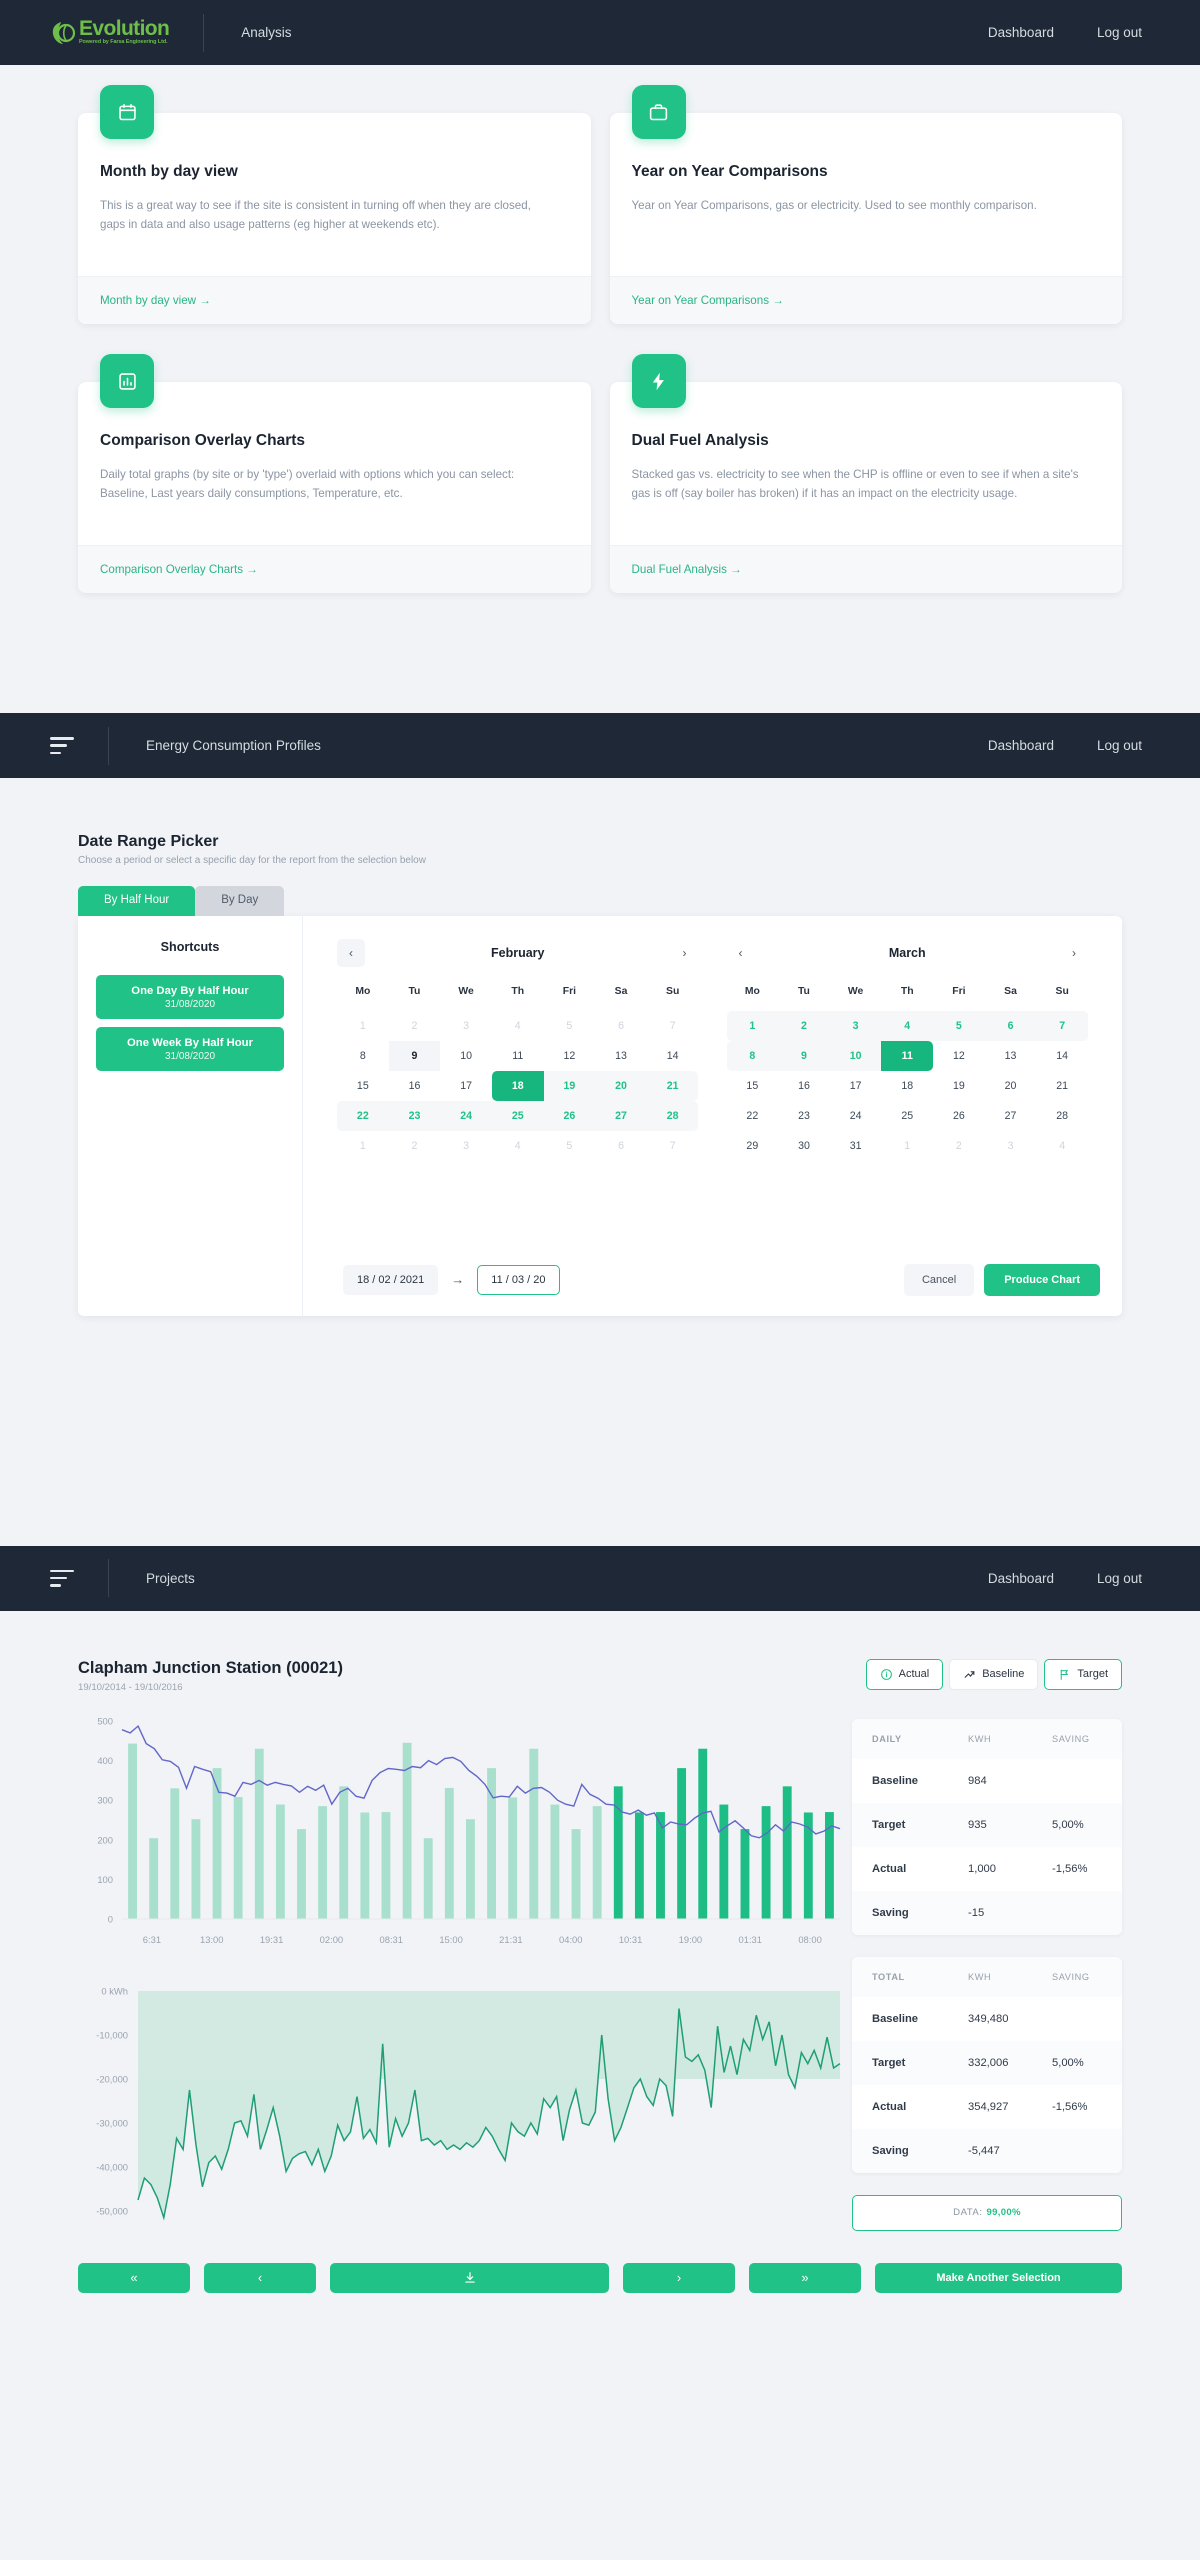 Image resolution: width=1200 pixels, height=2560 pixels. What do you see at coordinates (805, 2277) in the screenshot?
I see `last-page-button: »` at bounding box center [805, 2277].